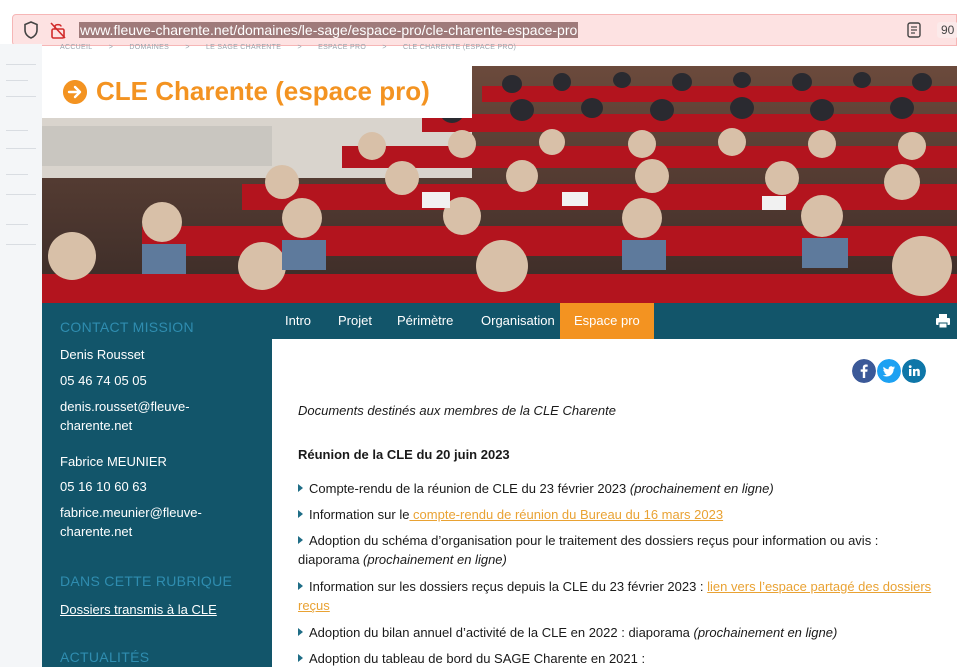 The image size is (957, 667). What do you see at coordinates (75, 92) in the screenshot?
I see `arrow-circle-right-icon` at bounding box center [75, 92].